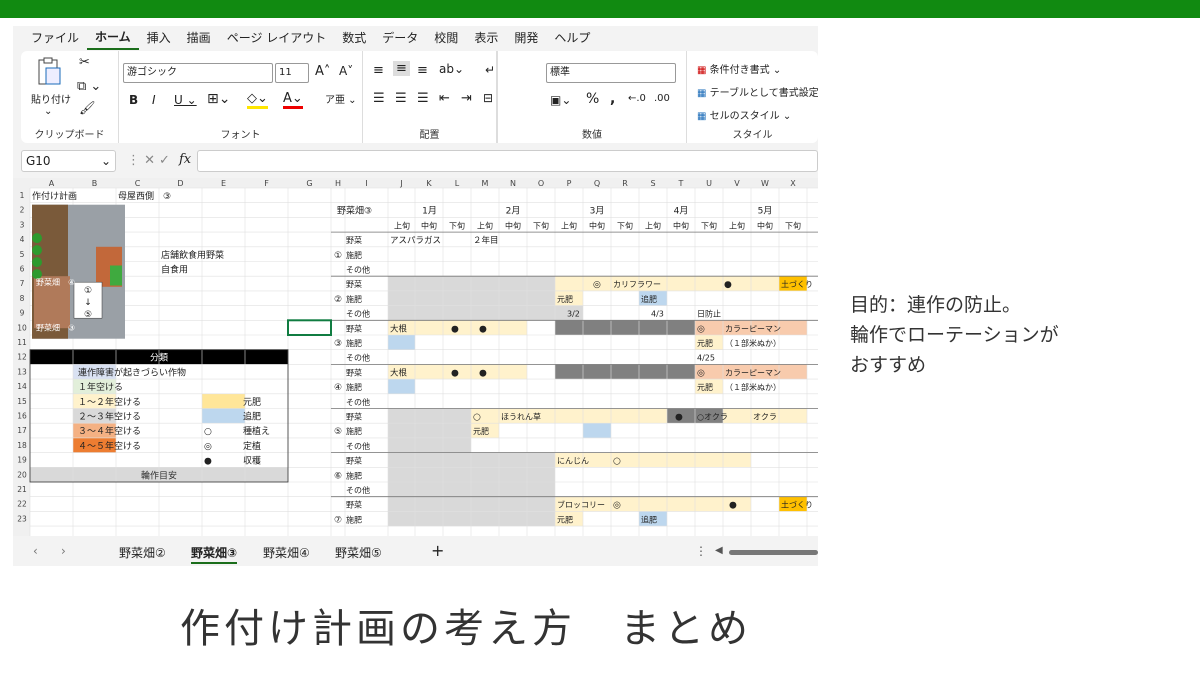 This screenshot has width=1200, height=675. Describe the element at coordinates (466, 98) in the screenshot. I see `increase-indent-icon: ⇥` at that location.